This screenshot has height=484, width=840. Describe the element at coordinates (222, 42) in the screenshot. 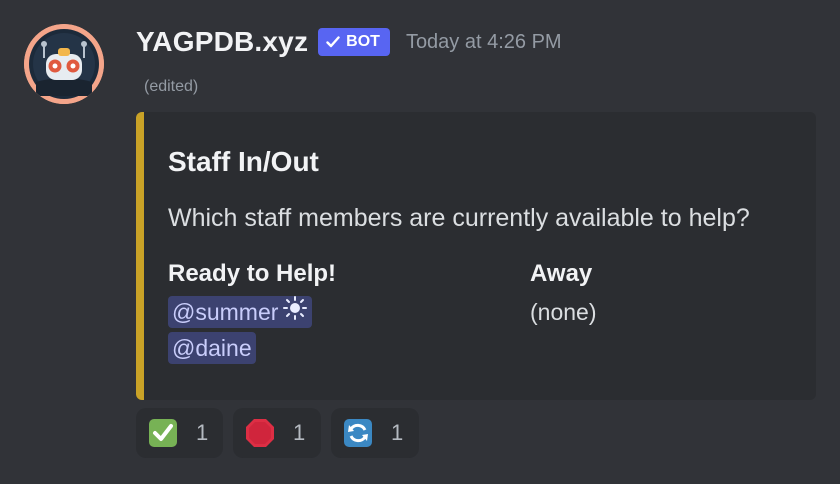

I see `author-username: YAGPDB.xyz` at that location.